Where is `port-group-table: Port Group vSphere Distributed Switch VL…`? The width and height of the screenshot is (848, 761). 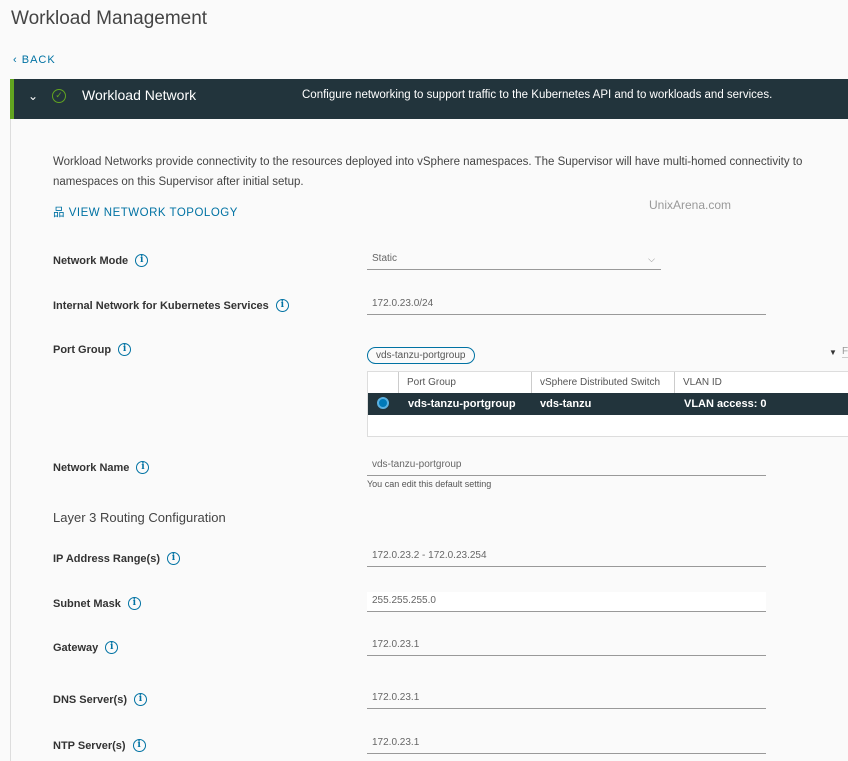 port-group-table: Port Group vSphere Distributed Switch VL… is located at coordinates (607, 404).